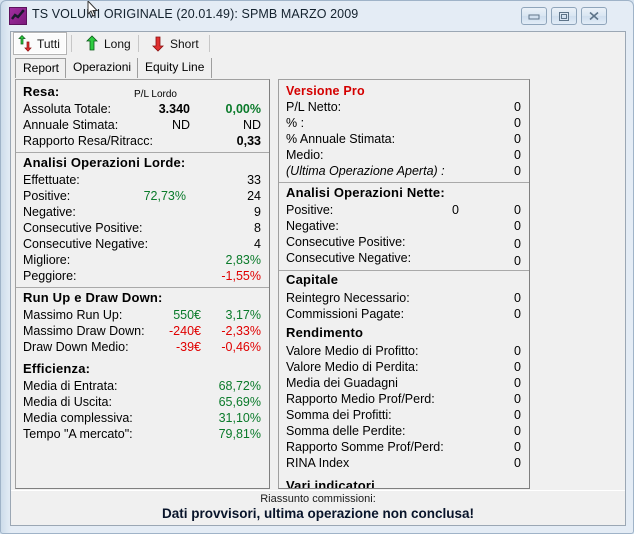  Describe the element at coordinates (67, 109) in the screenshot. I see `row-label-assoluta-totale: Assoluta Totale:` at that location.